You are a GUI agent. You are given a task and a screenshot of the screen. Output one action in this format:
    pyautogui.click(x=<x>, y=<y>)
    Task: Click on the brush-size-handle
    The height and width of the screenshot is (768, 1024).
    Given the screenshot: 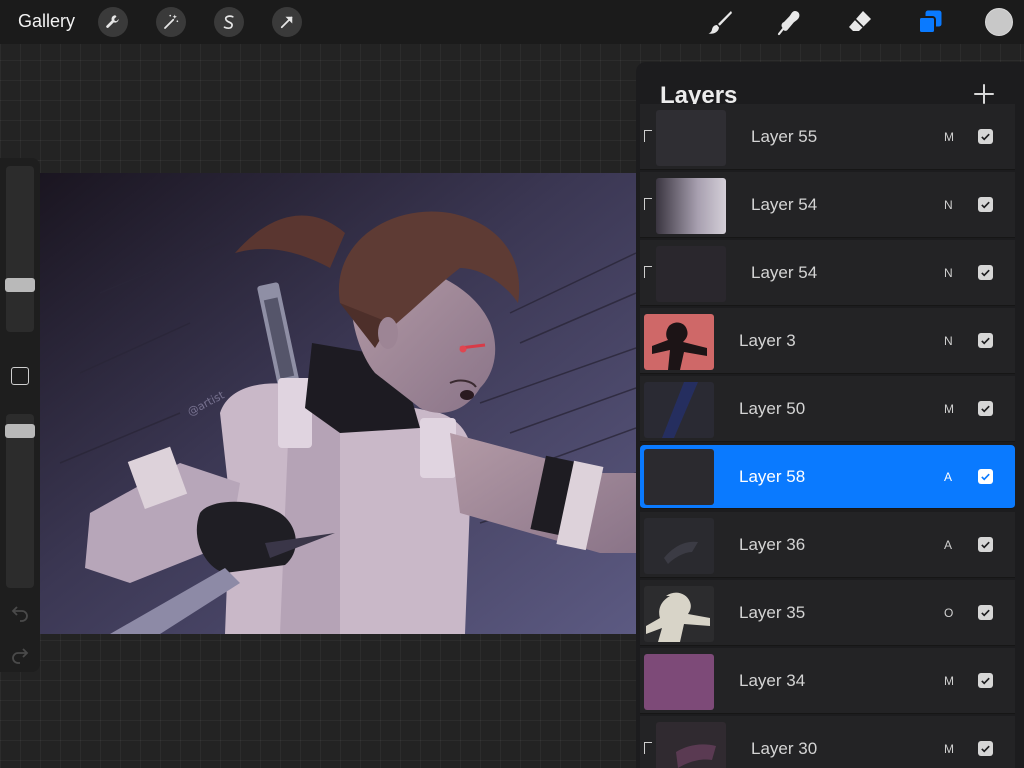 What is the action you would take?
    pyautogui.click(x=20, y=285)
    